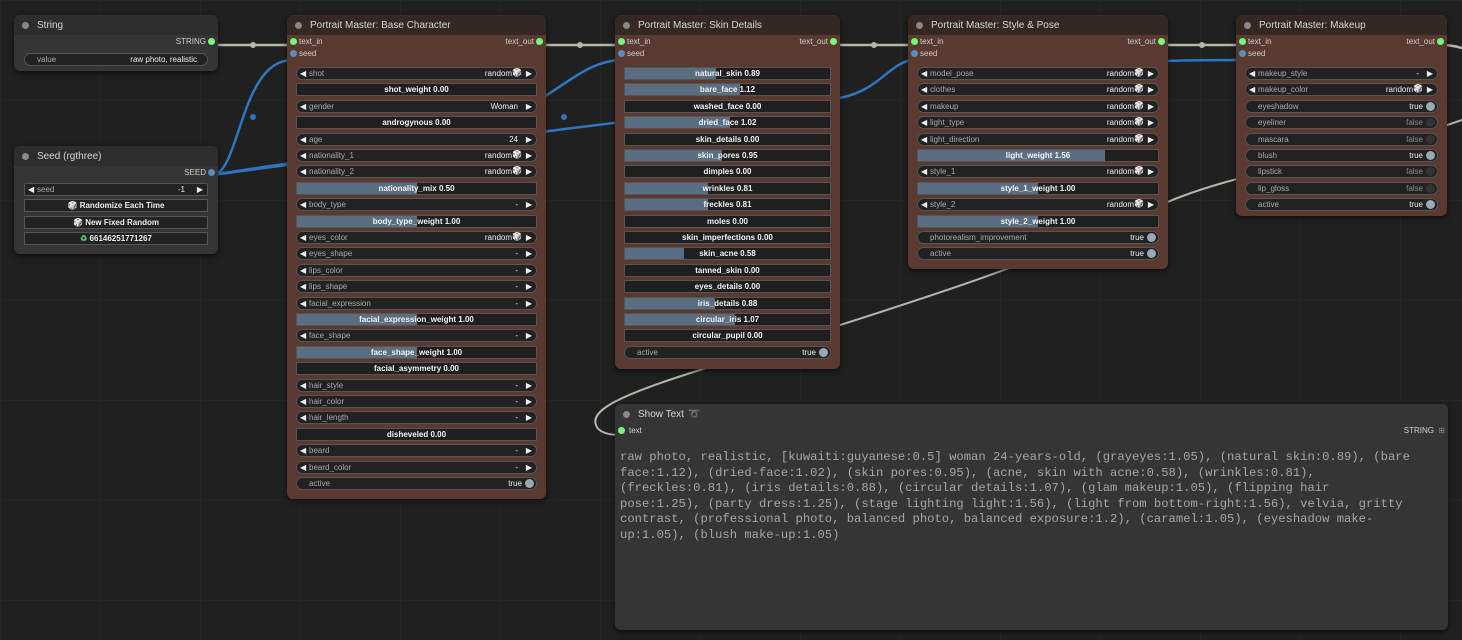 This screenshot has width=1462, height=640. Describe the element at coordinates (1038, 205) in the screenshot. I see `combo-style-2: ◀ style_2 random 🎲 ▶` at that location.